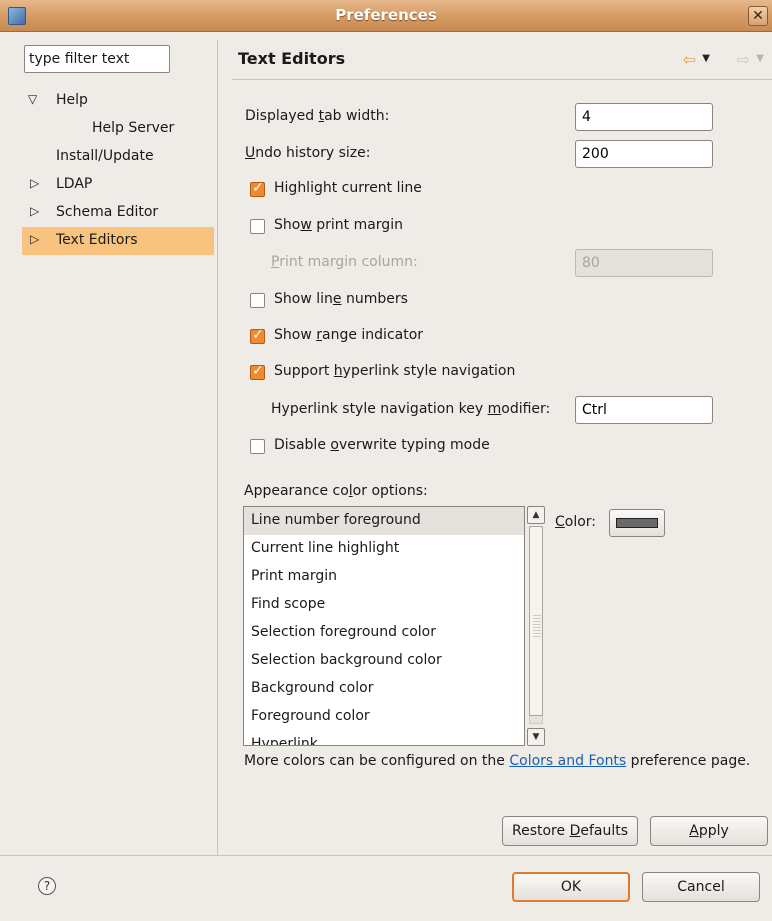 Image resolution: width=772 pixels, height=921 pixels. I want to click on page-title: Text Editors, so click(292, 58).